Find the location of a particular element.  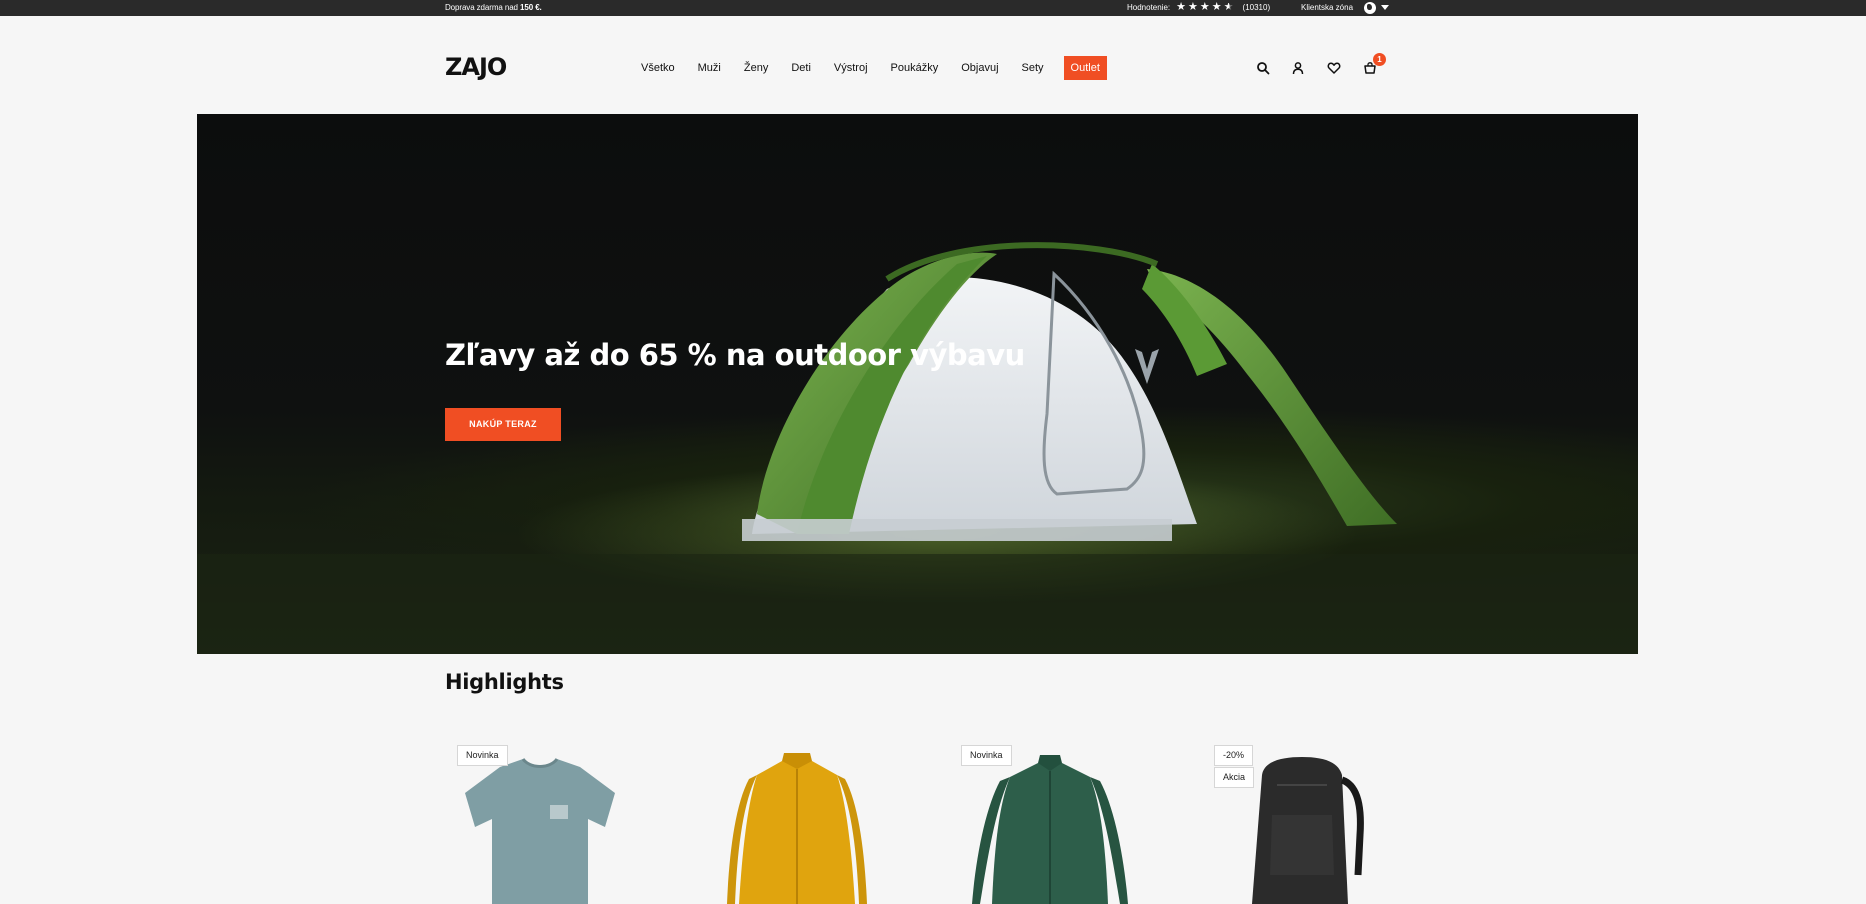

product-card: -20% Akcia is located at coordinates (1302, 824).